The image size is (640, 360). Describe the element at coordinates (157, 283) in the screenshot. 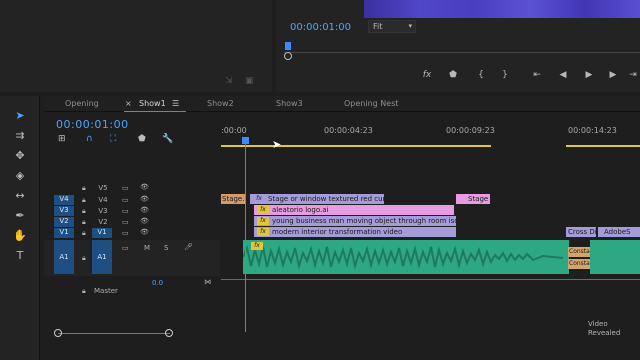

I see `master-volume-value: 0.0` at that location.